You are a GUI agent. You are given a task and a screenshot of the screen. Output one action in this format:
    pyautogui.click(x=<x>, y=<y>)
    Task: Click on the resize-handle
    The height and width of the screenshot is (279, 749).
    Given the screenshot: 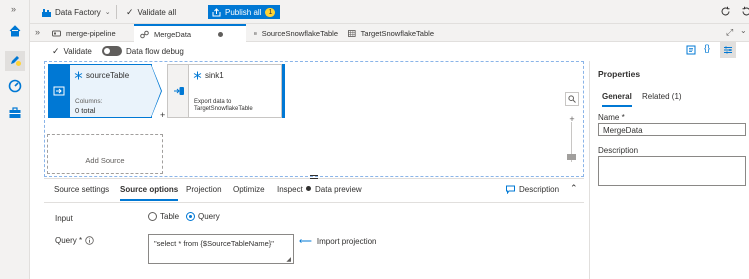 What is the action you would take?
    pyautogui.click(x=314, y=177)
    